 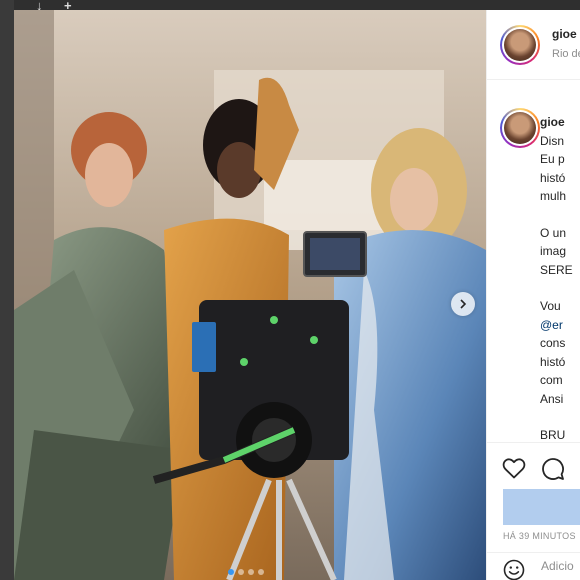 What do you see at coordinates (553, 232) in the screenshot?
I see `caption-line: O un` at bounding box center [553, 232].